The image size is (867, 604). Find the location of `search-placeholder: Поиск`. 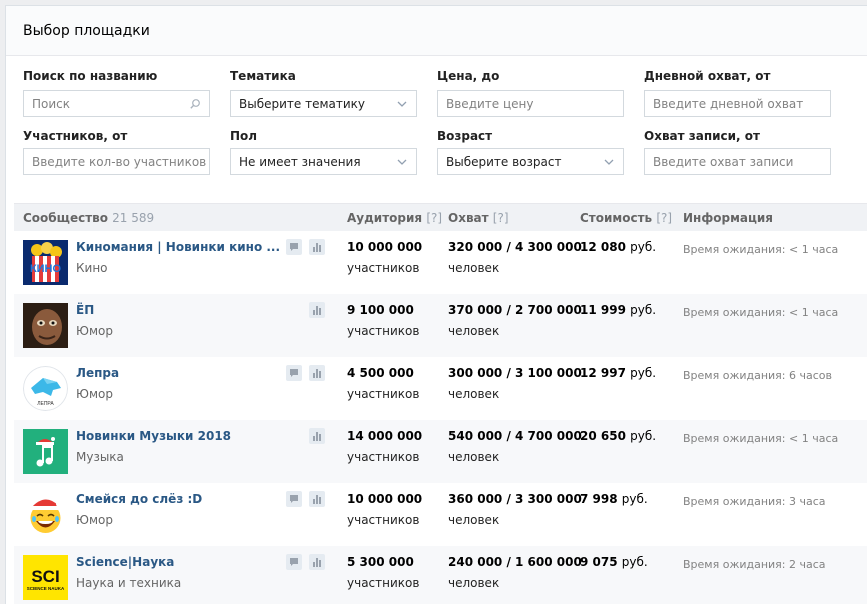

search-placeholder: Поиск is located at coordinates (51, 103).